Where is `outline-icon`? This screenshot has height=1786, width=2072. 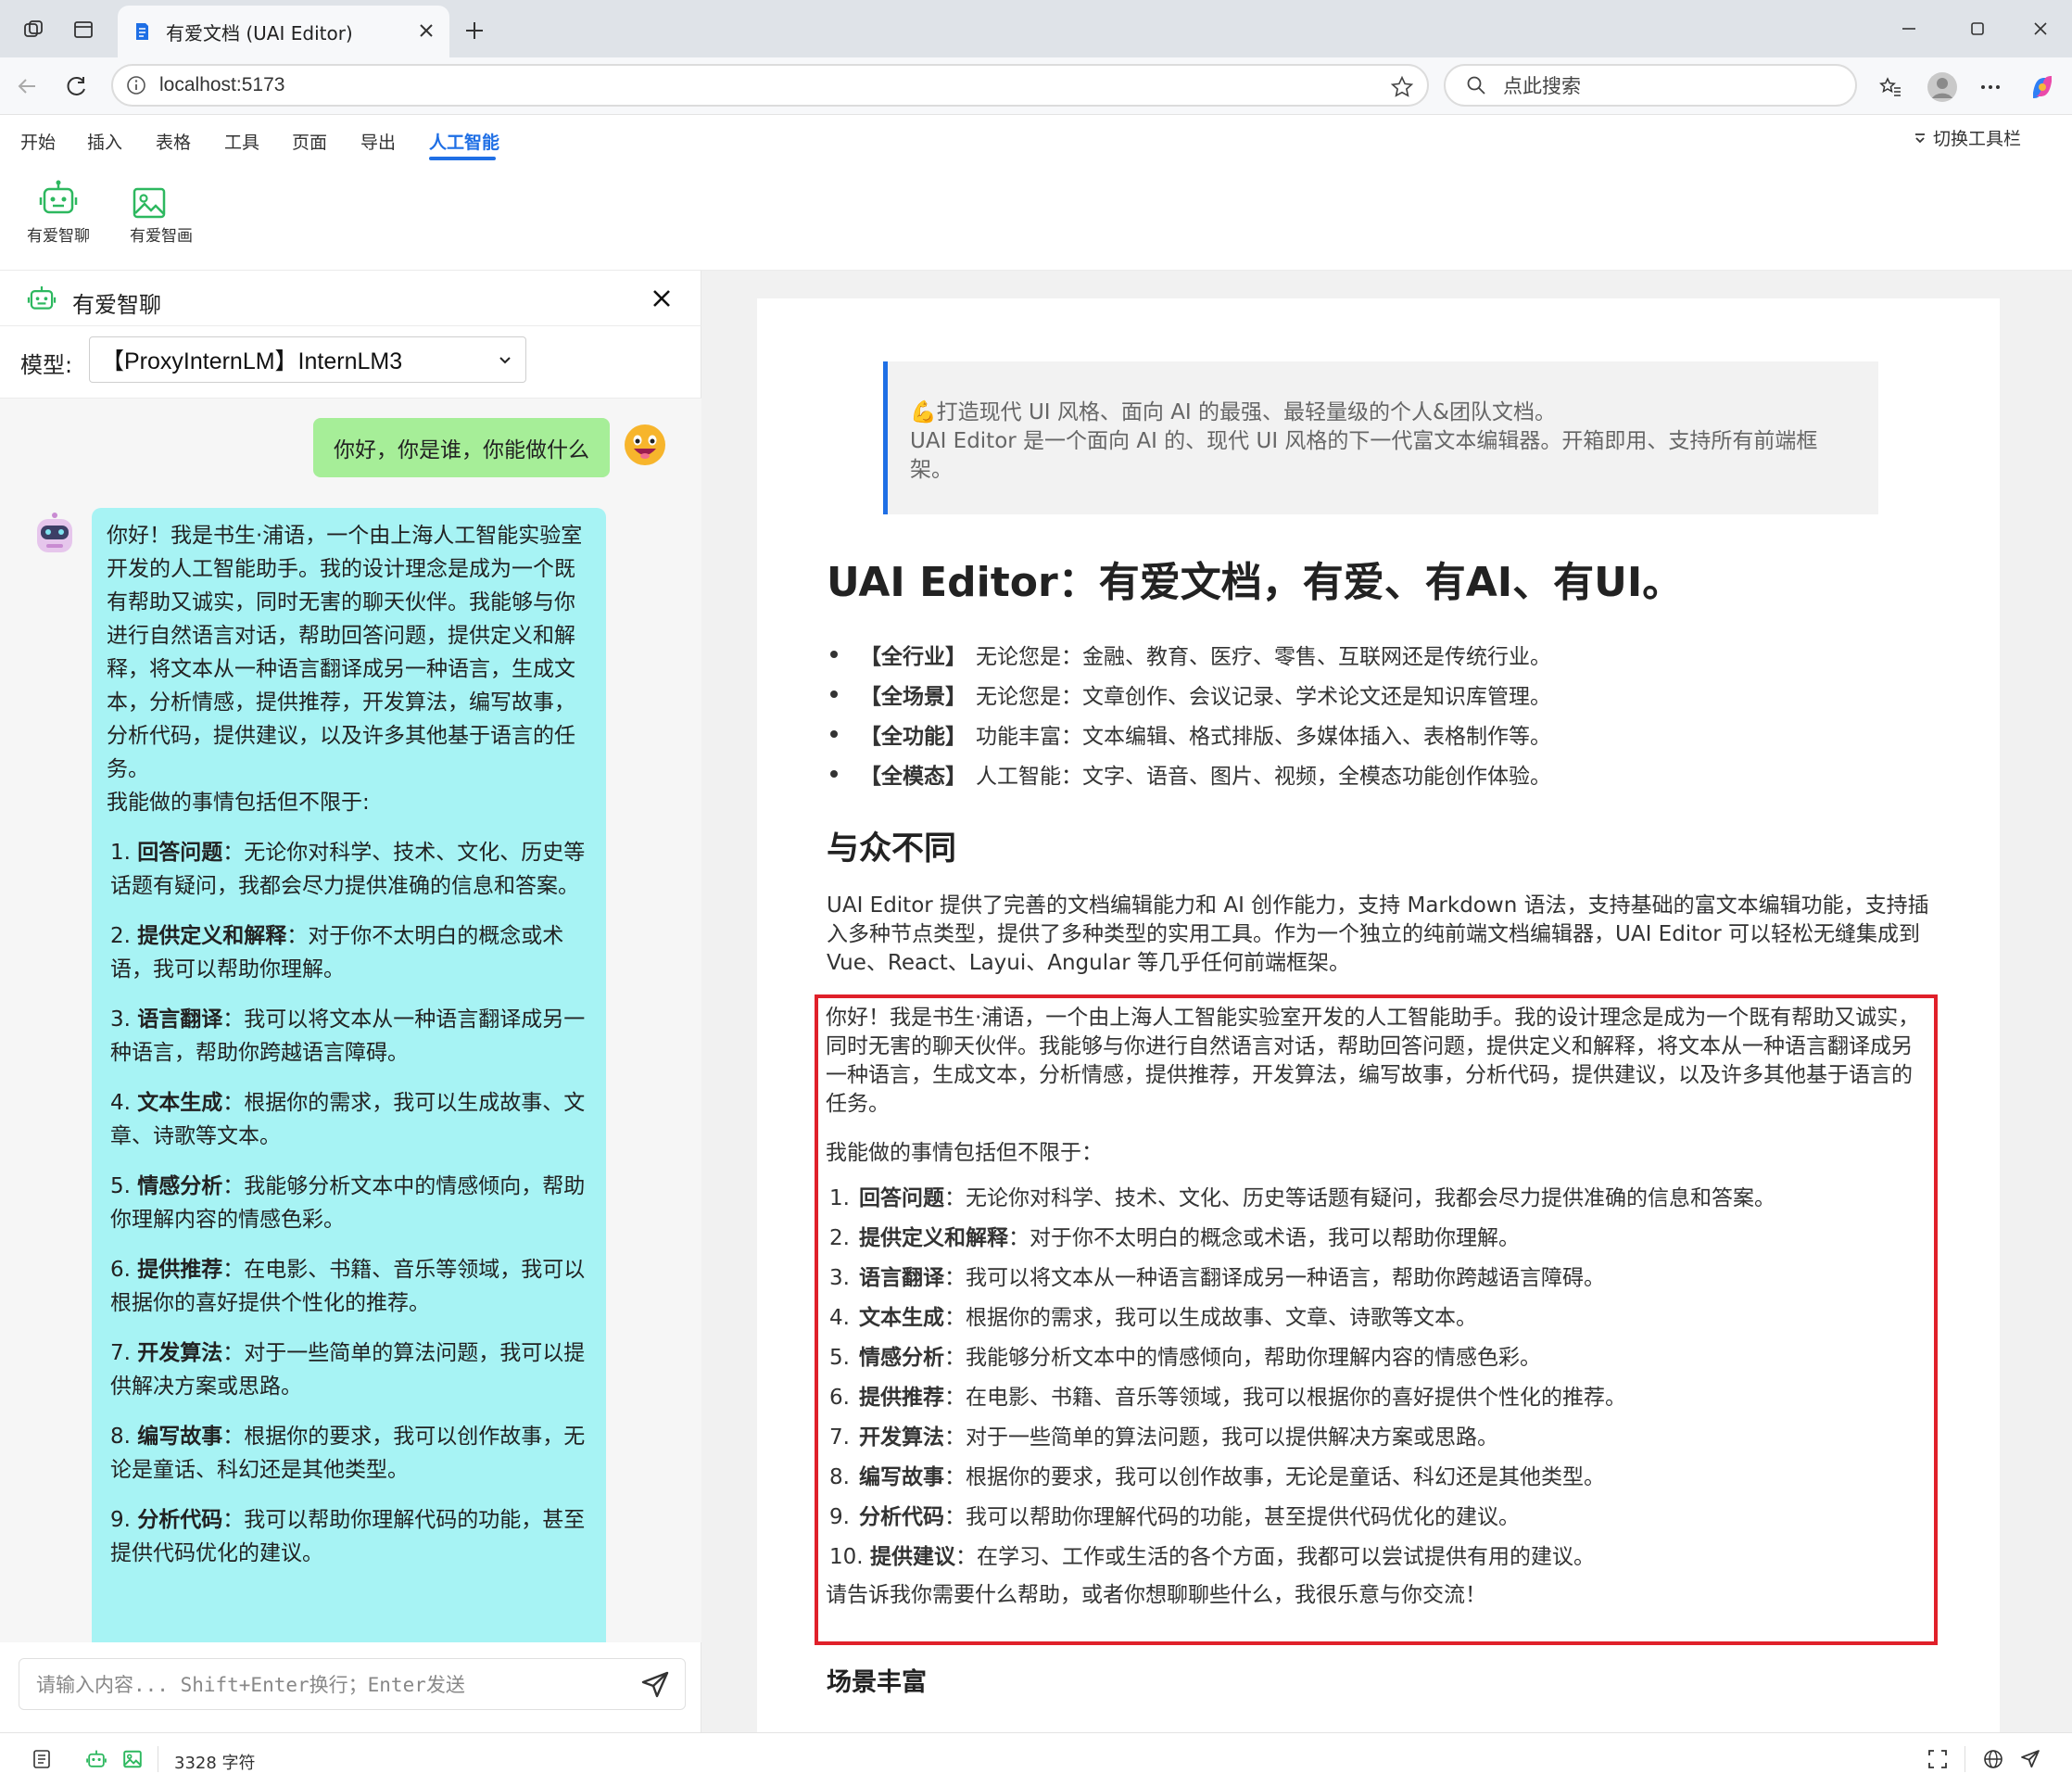 outline-icon is located at coordinates (42, 1759).